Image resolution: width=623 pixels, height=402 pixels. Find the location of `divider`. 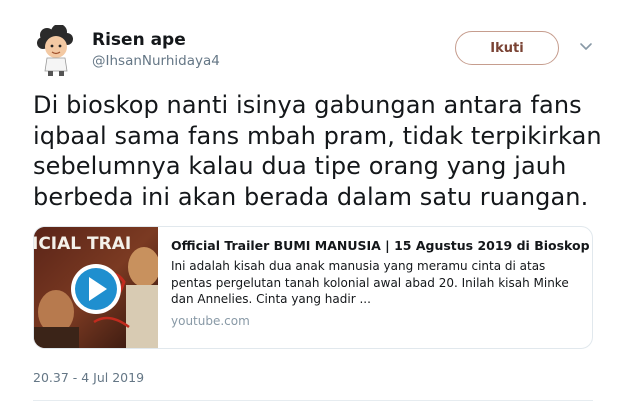

divider is located at coordinates (313, 400).